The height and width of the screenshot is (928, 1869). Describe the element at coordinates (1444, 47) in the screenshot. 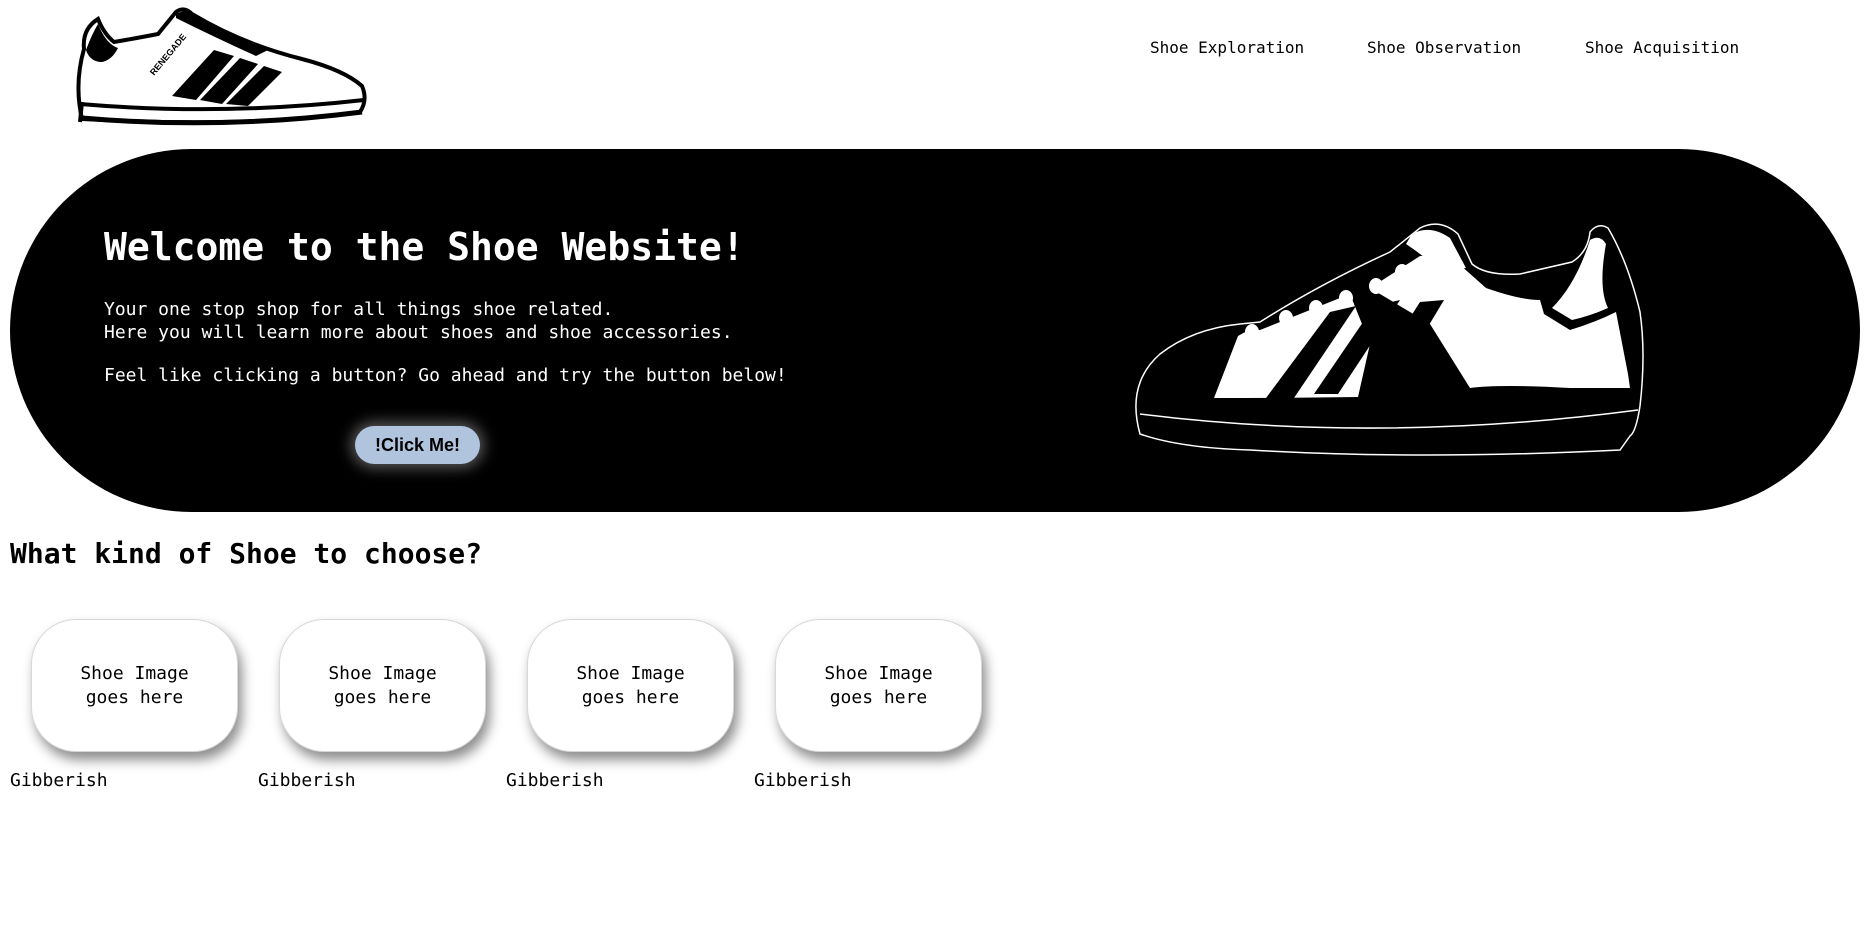

I see `nav-shoe-observation: Shoe Observation` at that location.